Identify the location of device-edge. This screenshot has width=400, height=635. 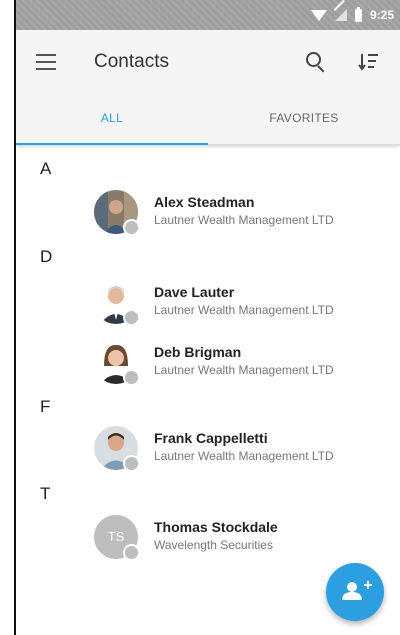
(8, 317).